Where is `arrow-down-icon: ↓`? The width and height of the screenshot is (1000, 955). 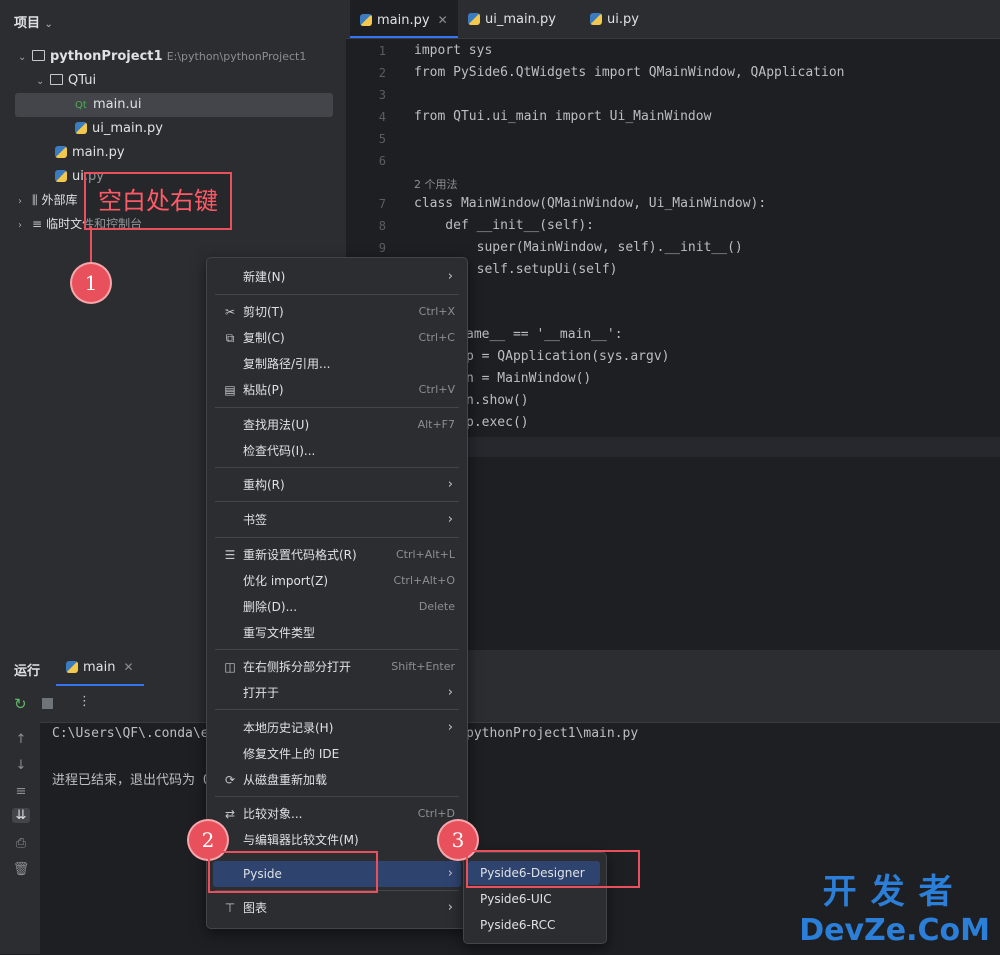 arrow-down-icon: ↓ is located at coordinates (21, 765).